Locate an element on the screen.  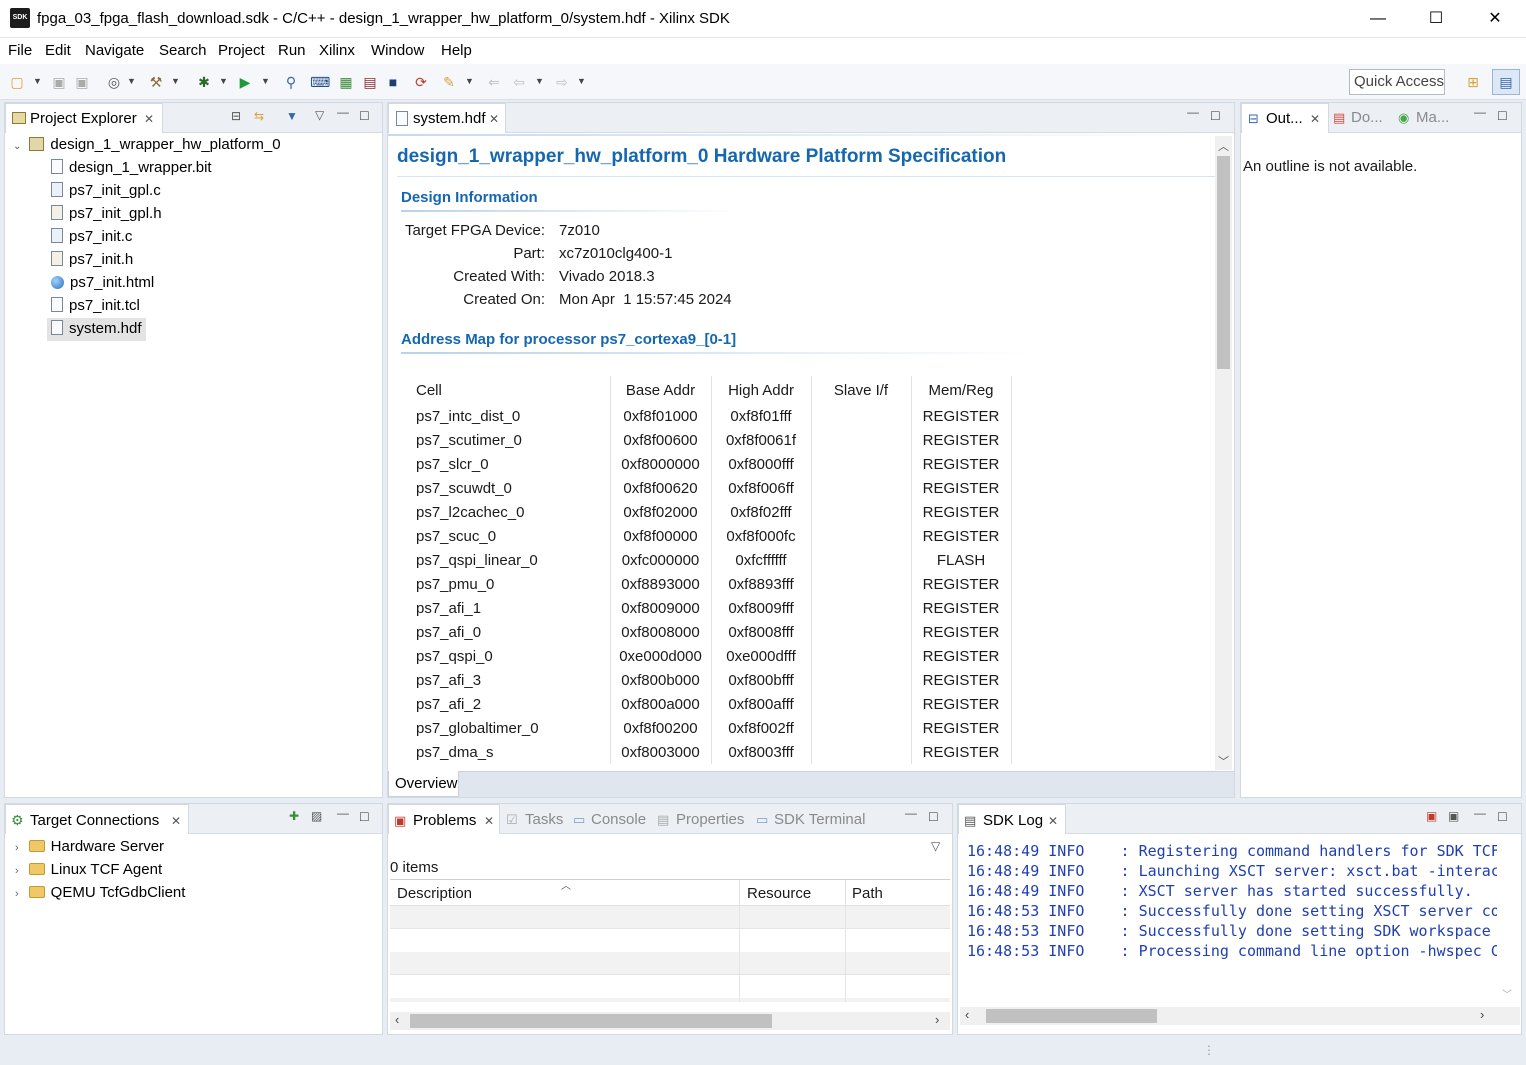
column-header-path: Path is located at coordinates (867, 893).